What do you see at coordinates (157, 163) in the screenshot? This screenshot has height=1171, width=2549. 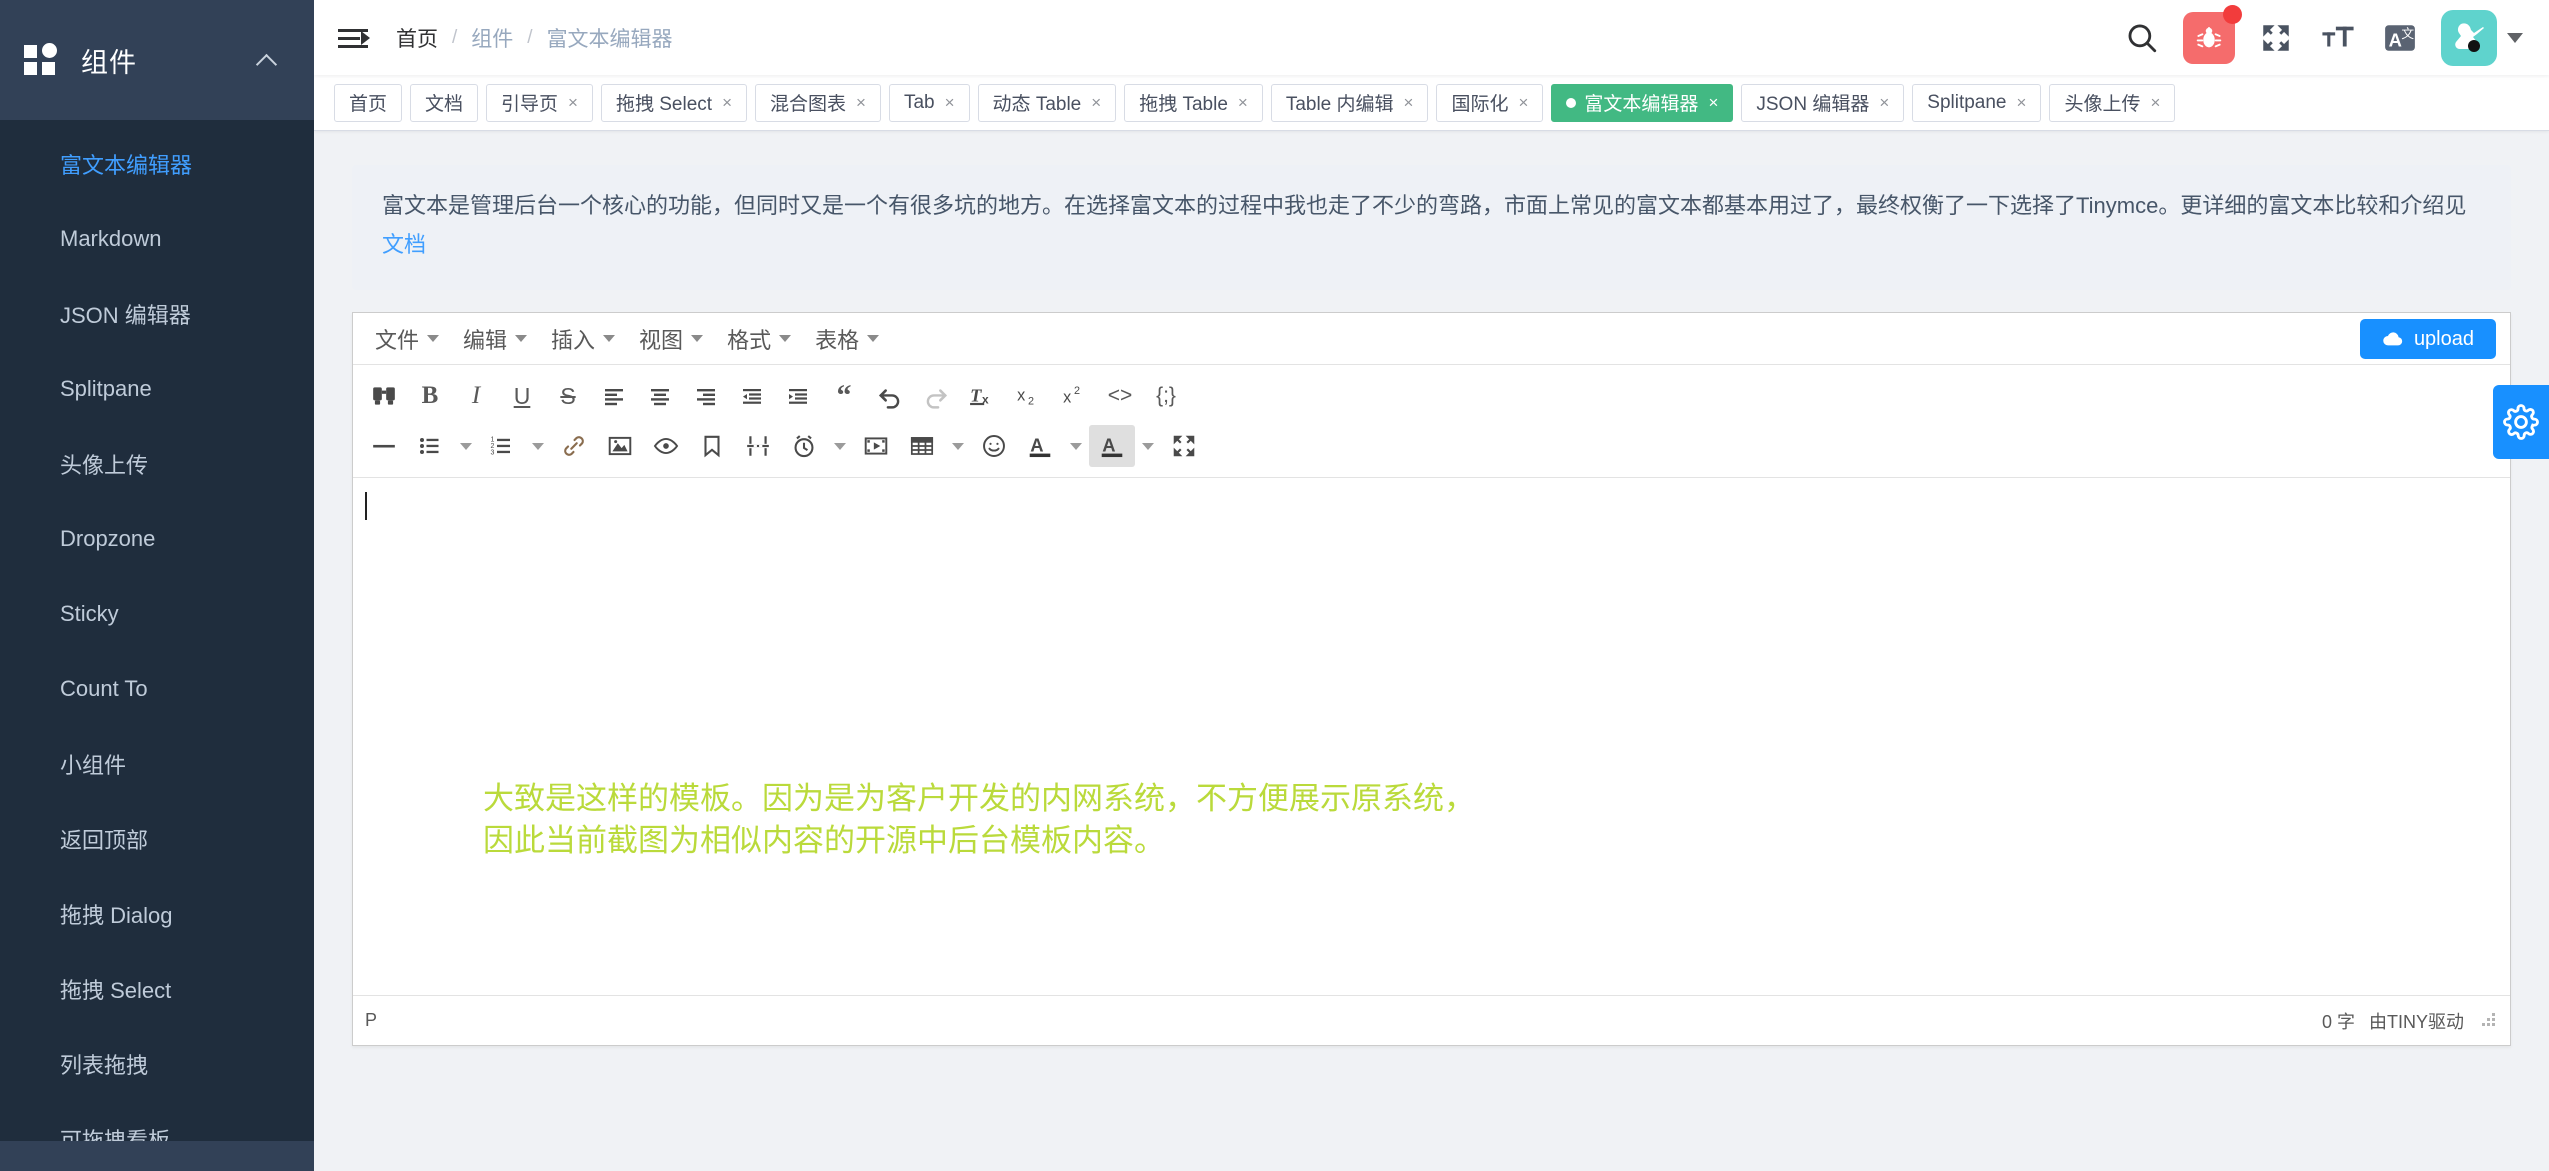 I see `sidebar-item-rich-text-editor: 富文本编辑器` at bounding box center [157, 163].